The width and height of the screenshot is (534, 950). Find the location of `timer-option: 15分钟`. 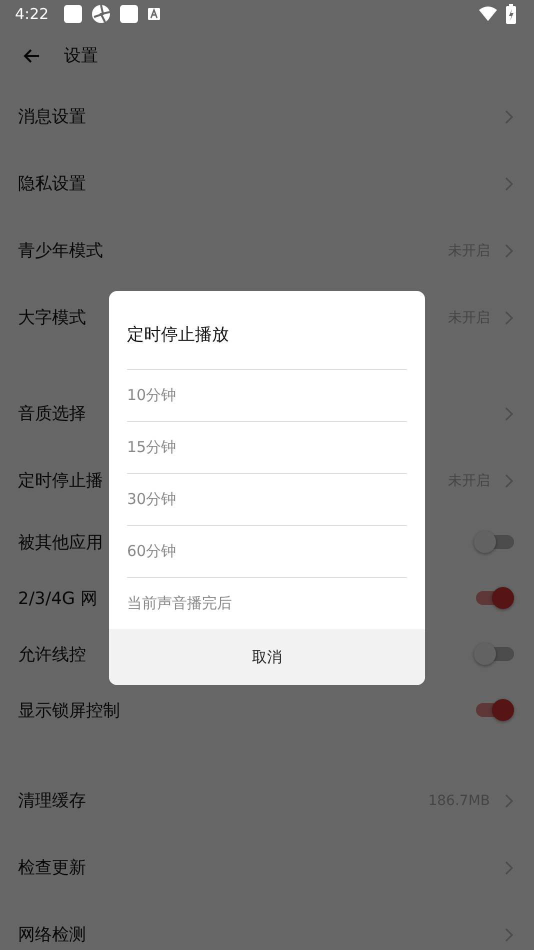

timer-option: 15分钟 is located at coordinates (267, 447).